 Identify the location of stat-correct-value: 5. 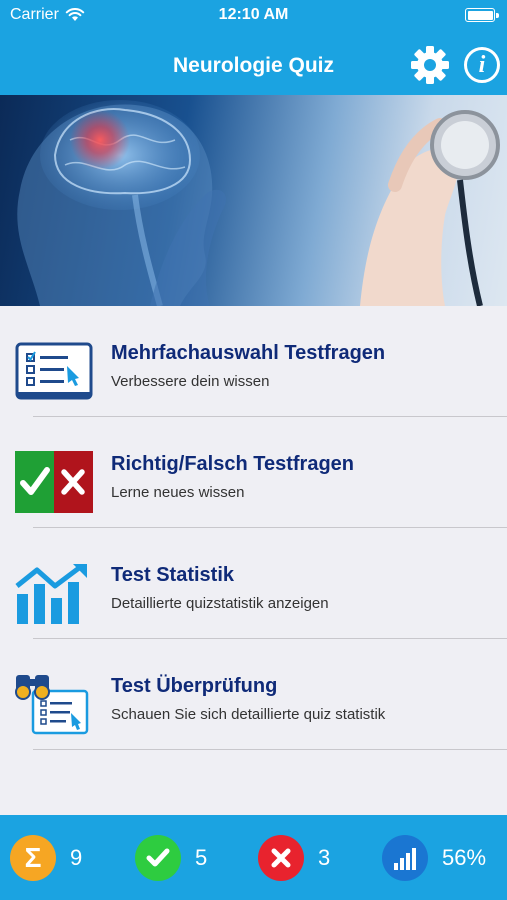
(201, 857).